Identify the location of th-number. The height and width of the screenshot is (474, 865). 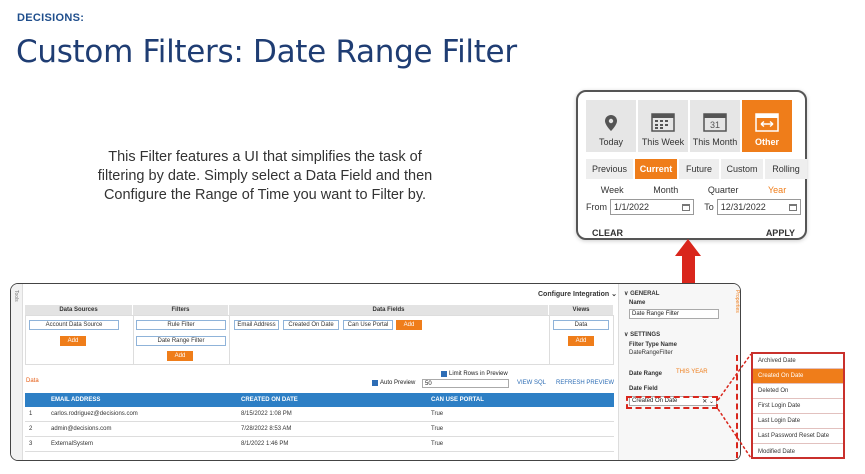
(36, 400).